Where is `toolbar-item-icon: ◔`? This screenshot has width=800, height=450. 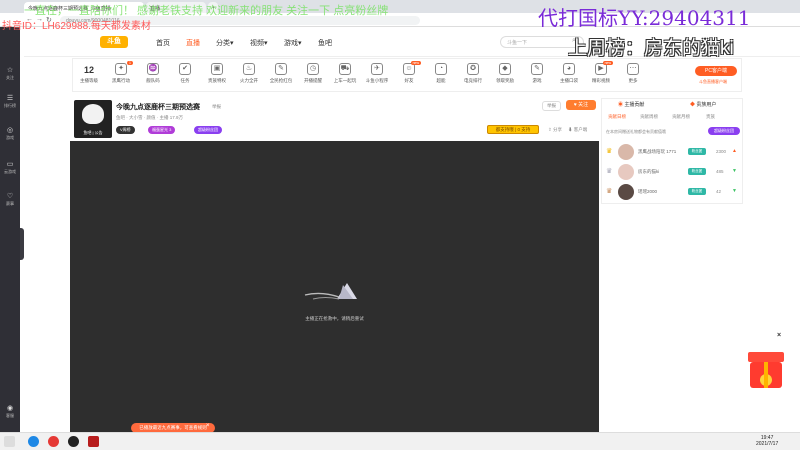 toolbar-item-icon: ◔ is located at coordinates (441, 69).